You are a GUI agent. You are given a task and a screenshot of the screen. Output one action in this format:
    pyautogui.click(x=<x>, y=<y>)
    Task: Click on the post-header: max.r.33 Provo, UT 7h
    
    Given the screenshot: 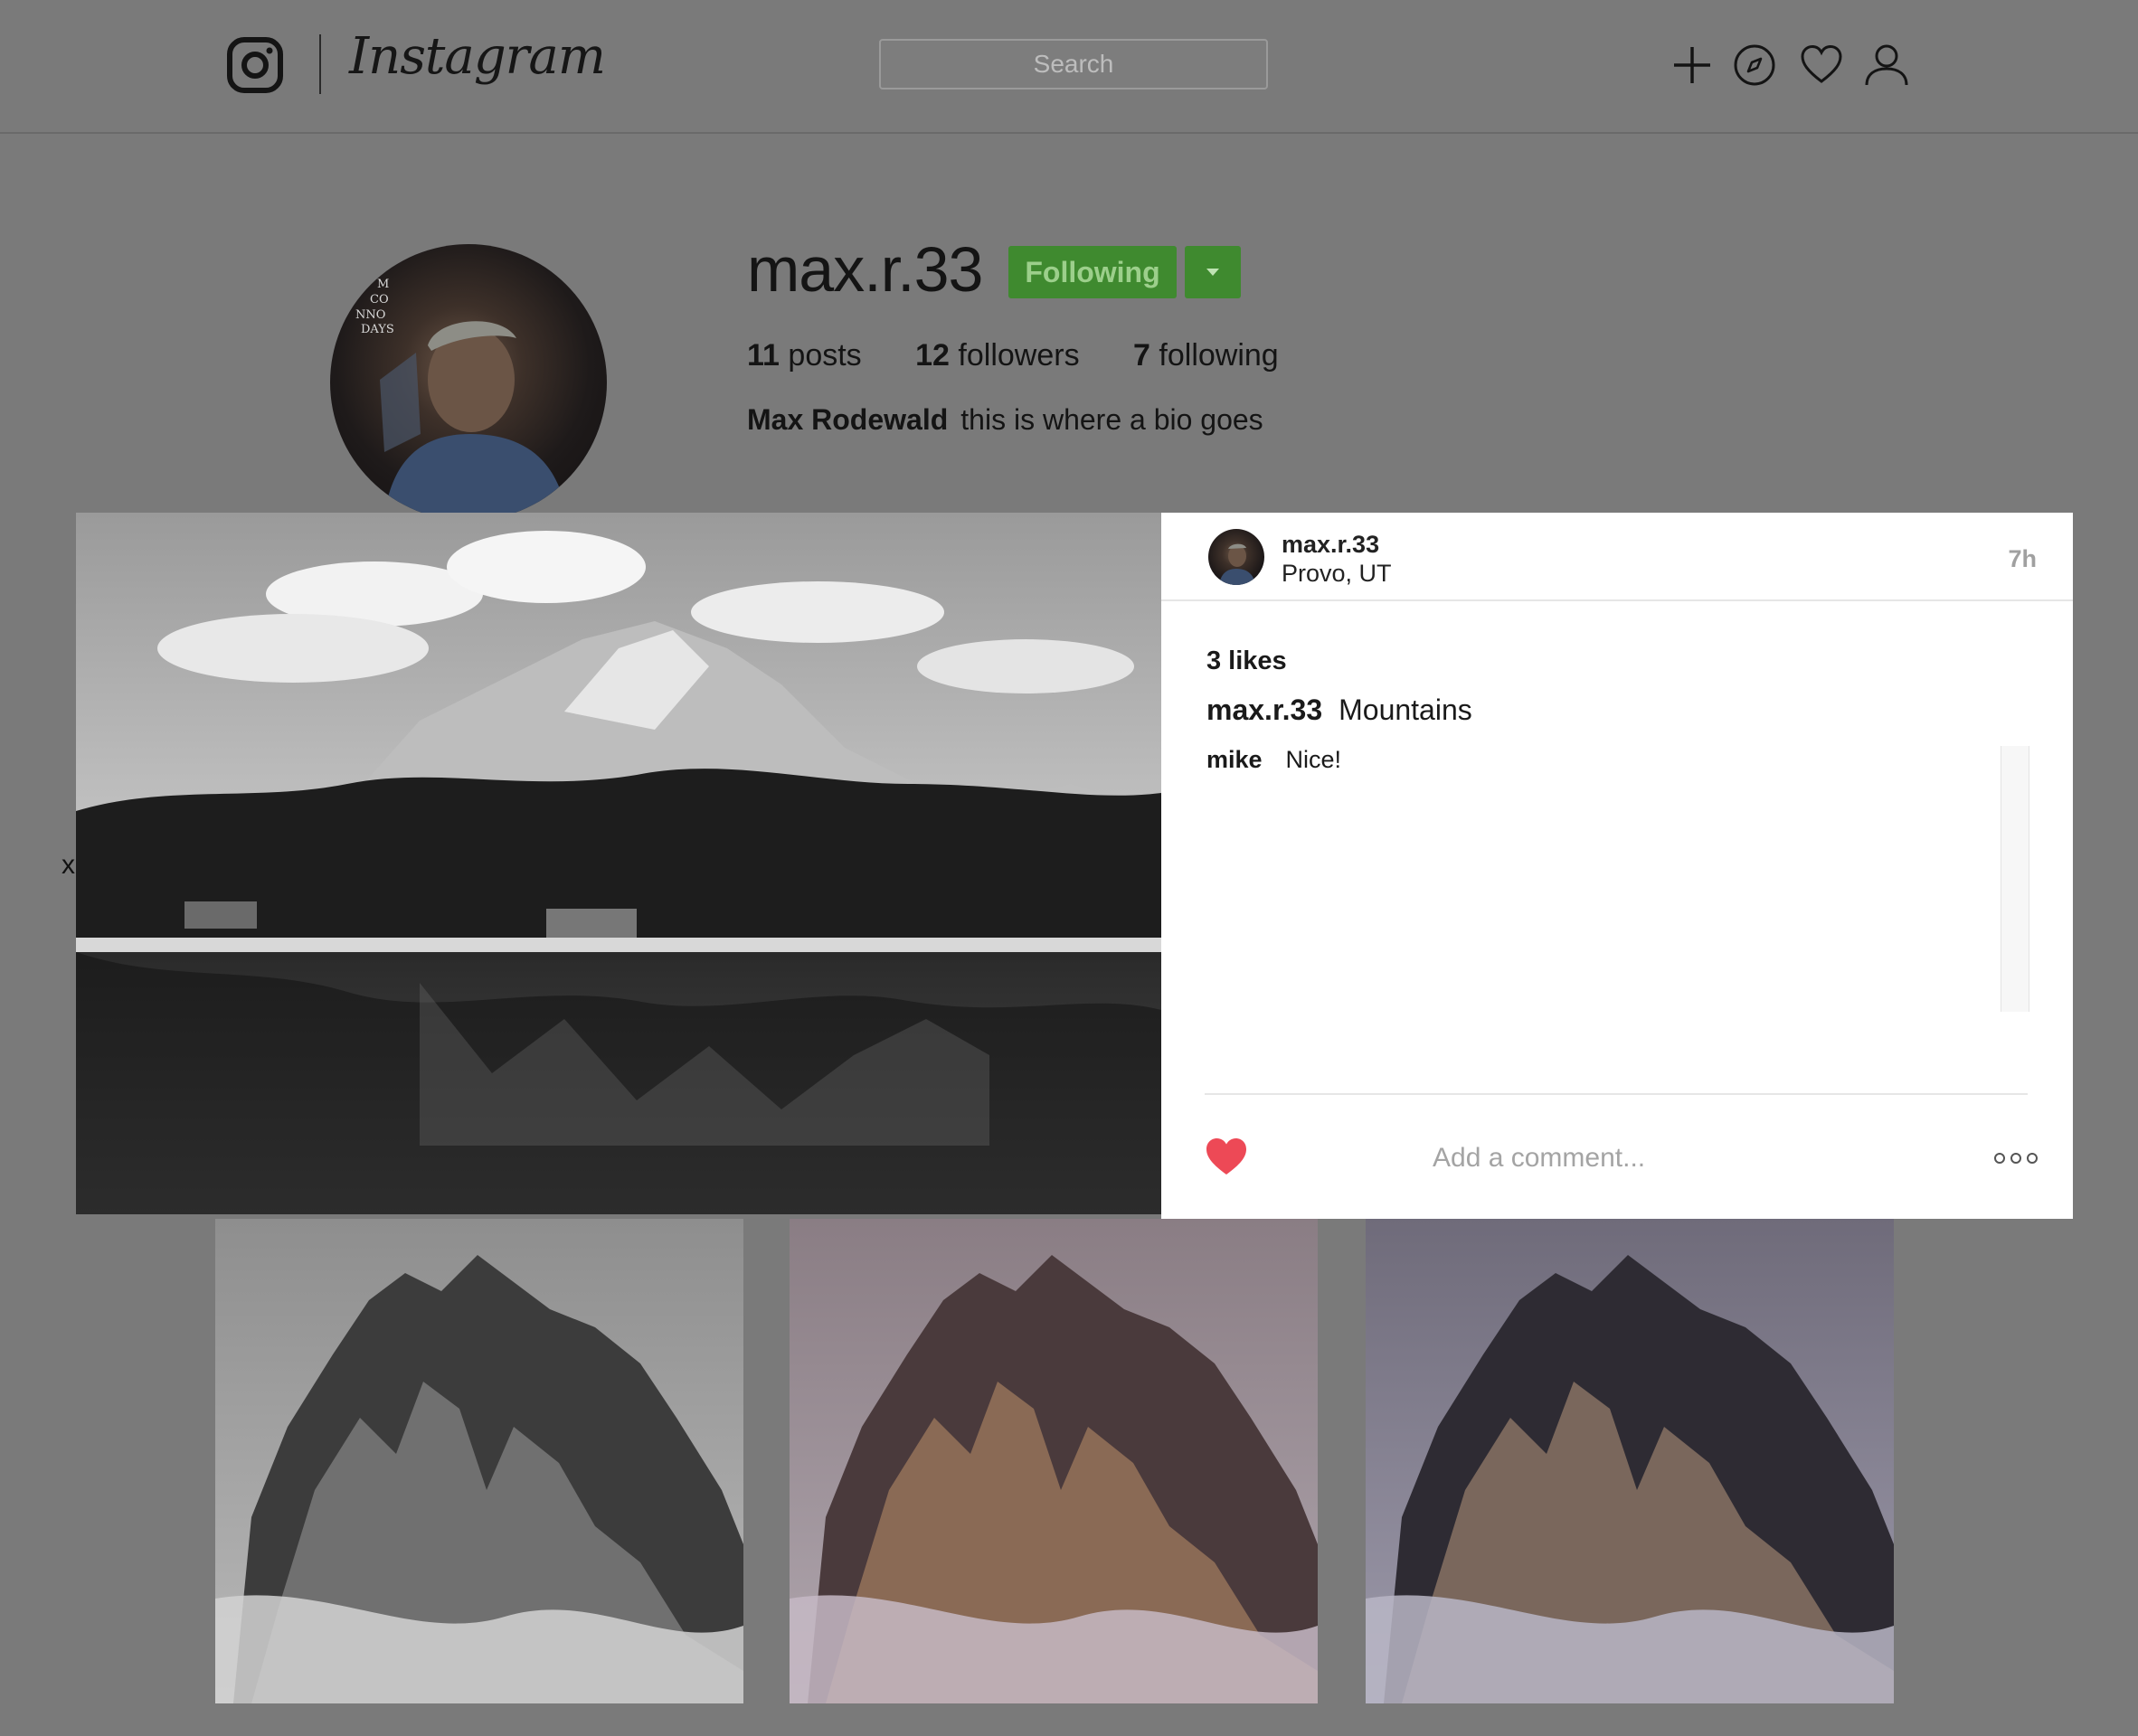 What is the action you would take?
    pyautogui.click(x=1617, y=557)
    